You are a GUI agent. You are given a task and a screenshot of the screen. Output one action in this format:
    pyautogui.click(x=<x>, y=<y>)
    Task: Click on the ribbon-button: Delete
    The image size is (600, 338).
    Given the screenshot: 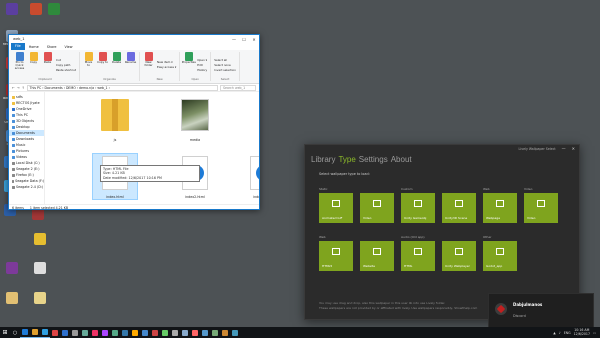 What is the action you would take?
    pyautogui.click(x=116, y=64)
    